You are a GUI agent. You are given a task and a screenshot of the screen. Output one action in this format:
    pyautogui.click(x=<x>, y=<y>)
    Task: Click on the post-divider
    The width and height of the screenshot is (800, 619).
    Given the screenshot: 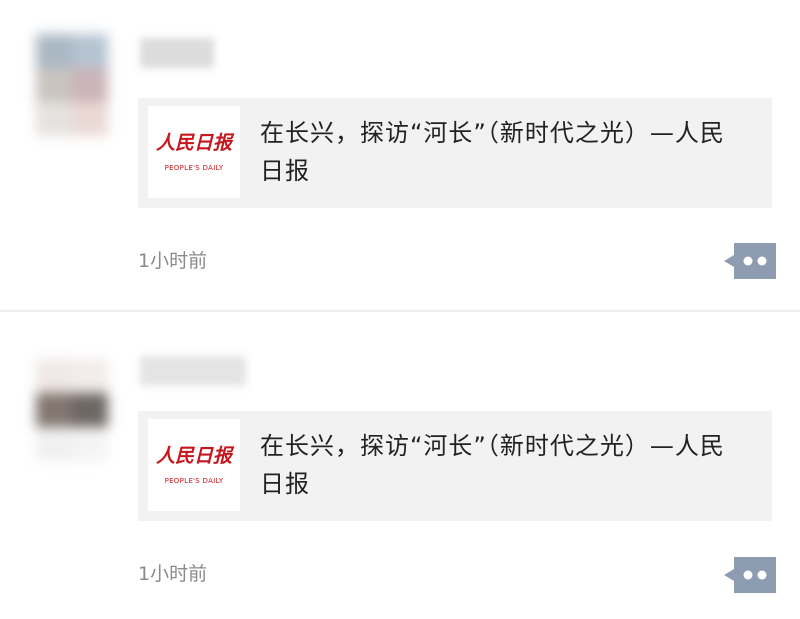 What is the action you would take?
    pyautogui.click(x=400, y=311)
    